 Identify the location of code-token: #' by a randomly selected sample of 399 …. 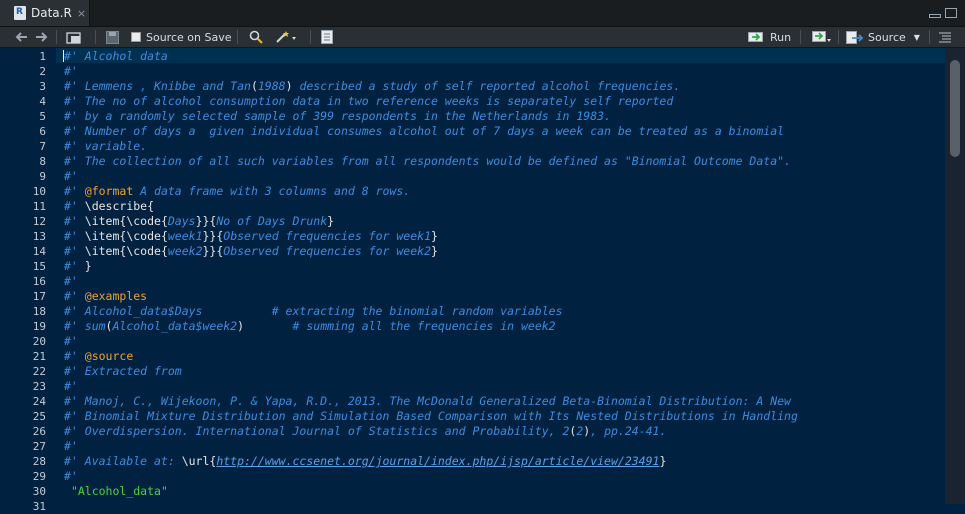
(337, 116).